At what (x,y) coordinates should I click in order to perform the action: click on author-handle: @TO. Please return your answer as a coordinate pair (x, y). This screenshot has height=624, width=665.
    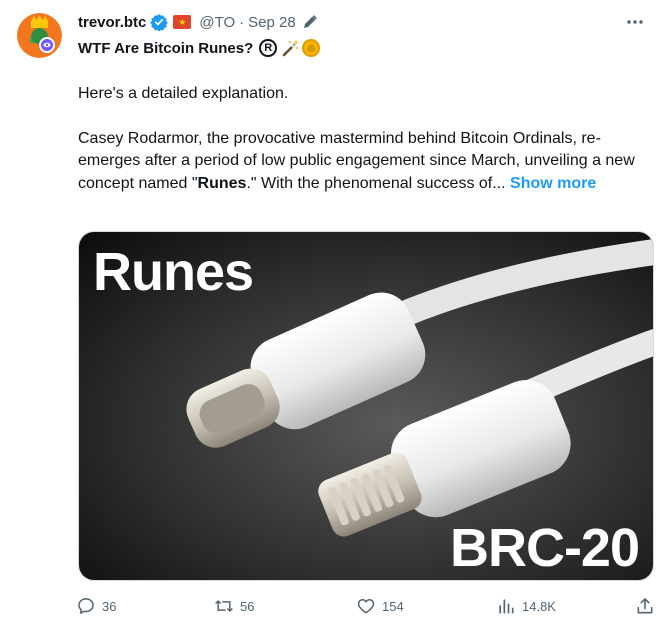
    Looking at the image, I should click on (217, 22).